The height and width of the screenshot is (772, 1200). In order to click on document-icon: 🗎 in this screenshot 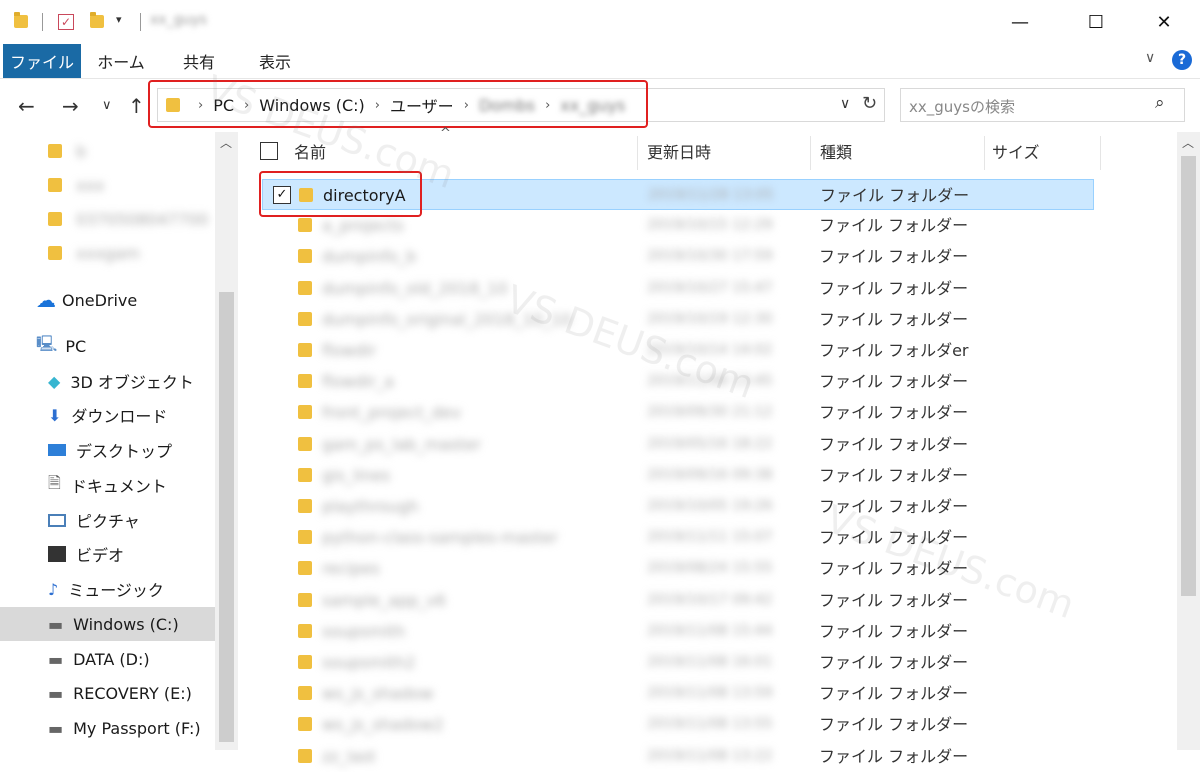, I will do `click(54, 482)`.